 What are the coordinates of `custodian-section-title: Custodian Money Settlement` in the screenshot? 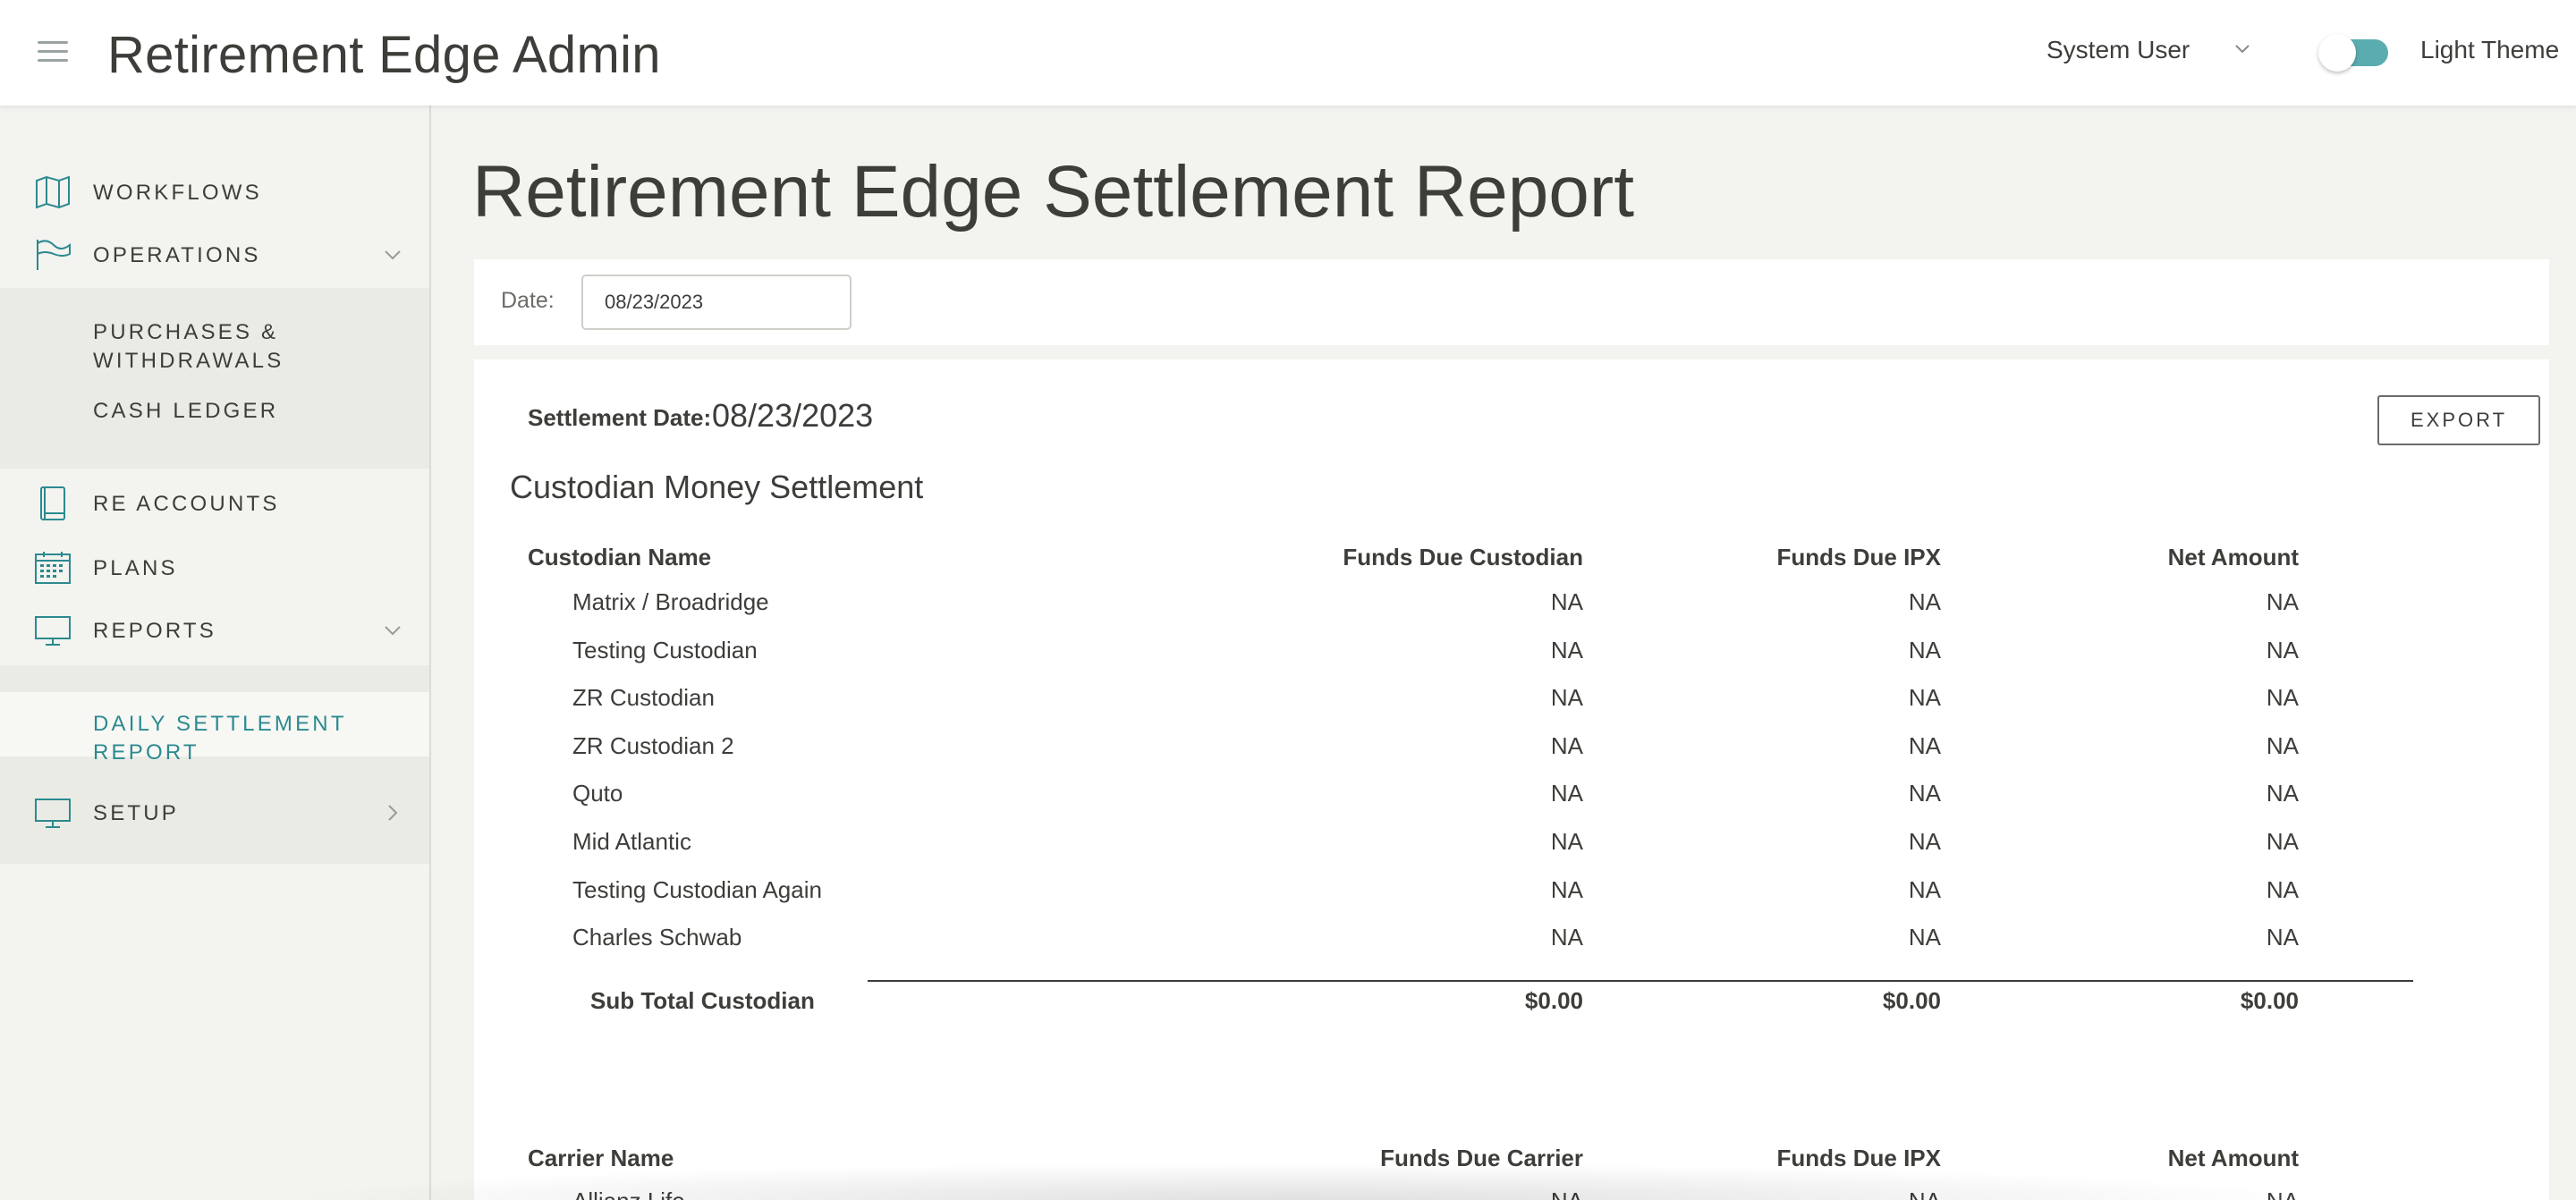 It's located at (717, 487).